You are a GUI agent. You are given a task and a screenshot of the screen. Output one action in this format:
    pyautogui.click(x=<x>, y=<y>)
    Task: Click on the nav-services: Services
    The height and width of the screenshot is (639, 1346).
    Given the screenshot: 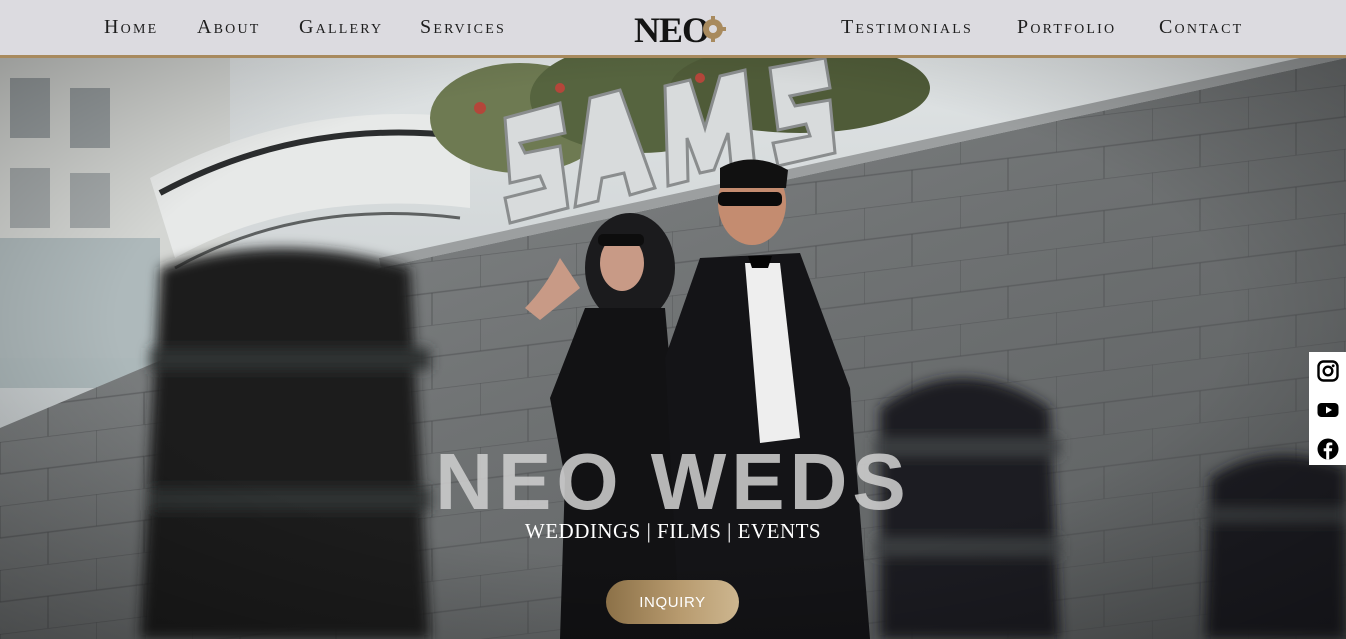 What is the action you would take?
    pyautogui.click(x=463, y=27)
    